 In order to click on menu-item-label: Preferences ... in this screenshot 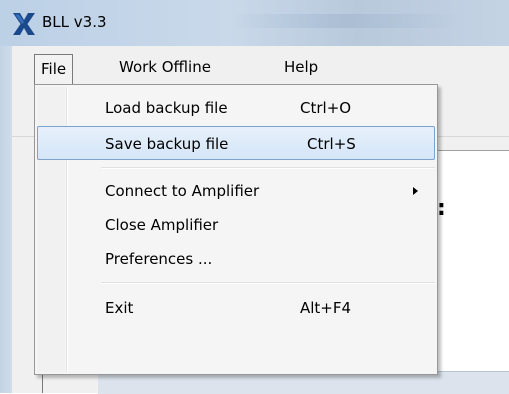, I will do `click(159, 259)`.